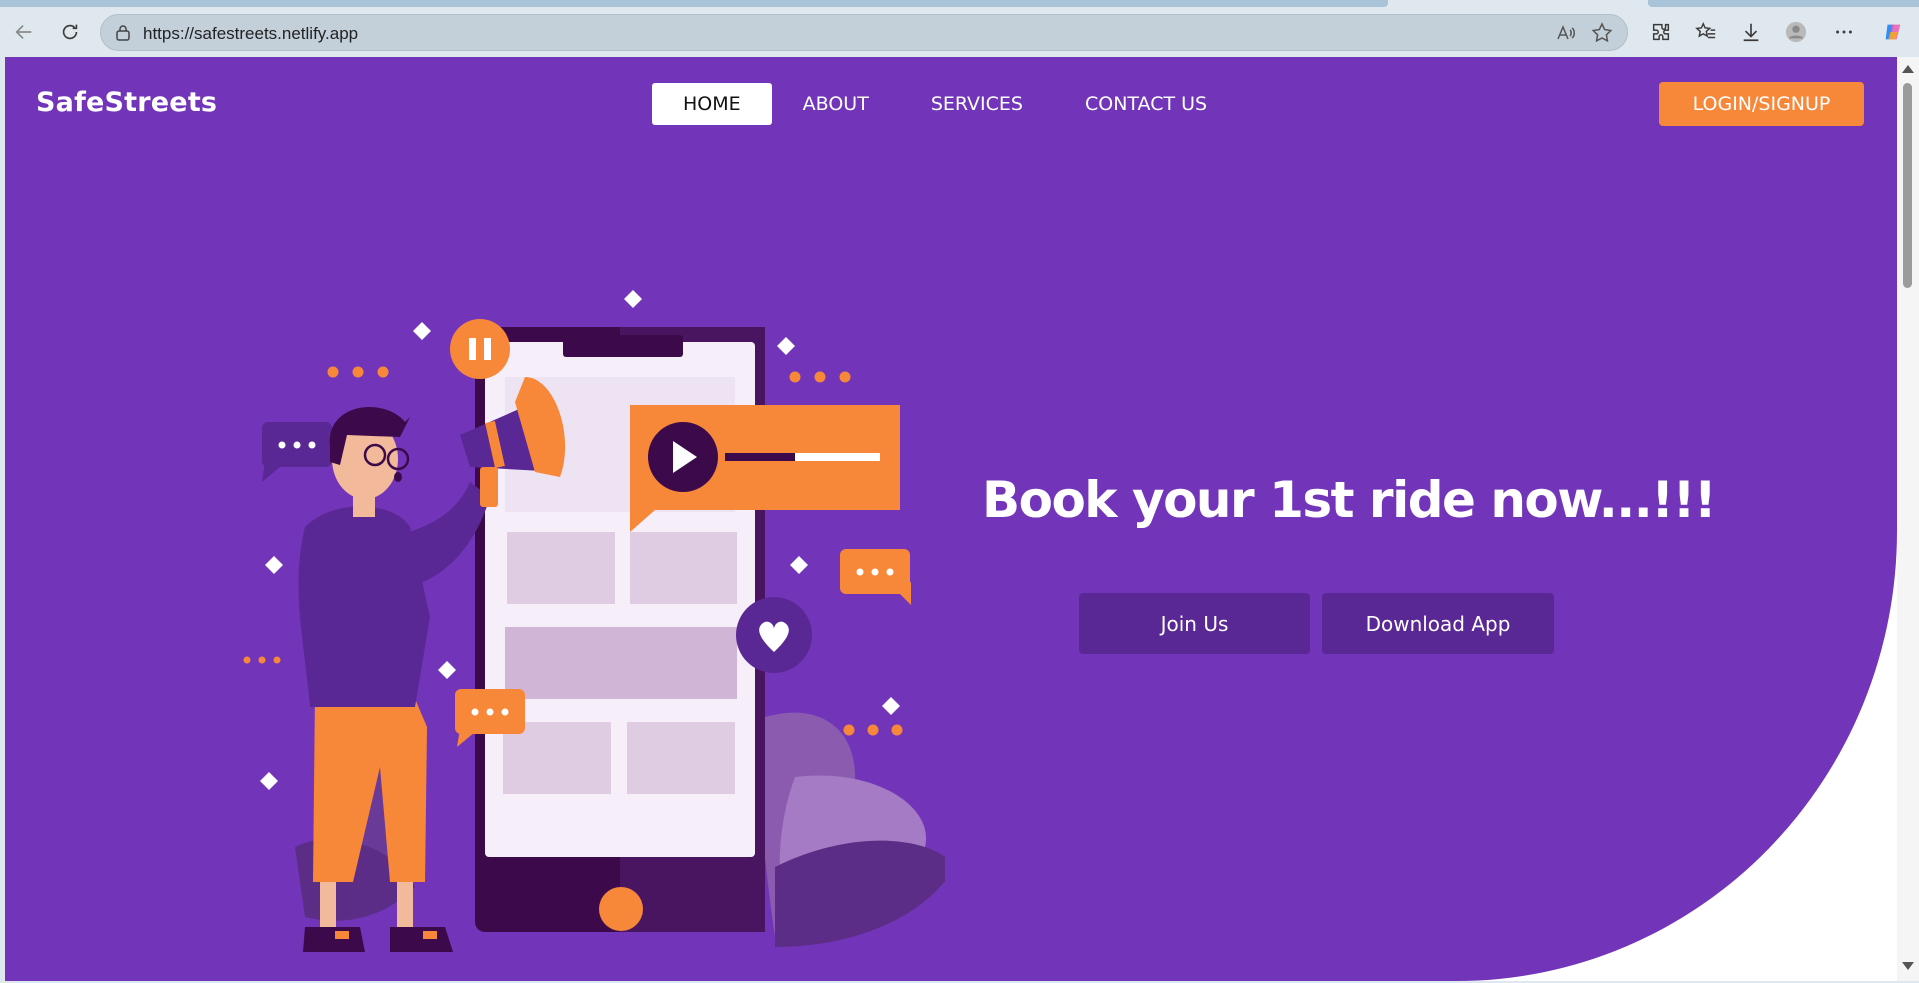 The image size is (1919, 983). What do you see at coordinates (864, 32) in the screenshot?
I see `address-bar: https://safestreets.netlify.app` at bounding box center [864, 32].